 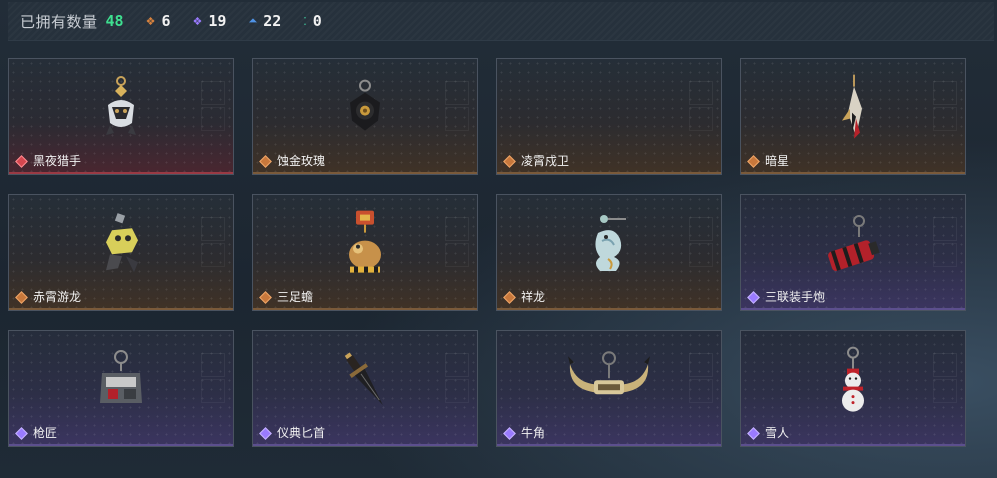 I want to click on item-name: 雪人, so click(x=777, y=433).